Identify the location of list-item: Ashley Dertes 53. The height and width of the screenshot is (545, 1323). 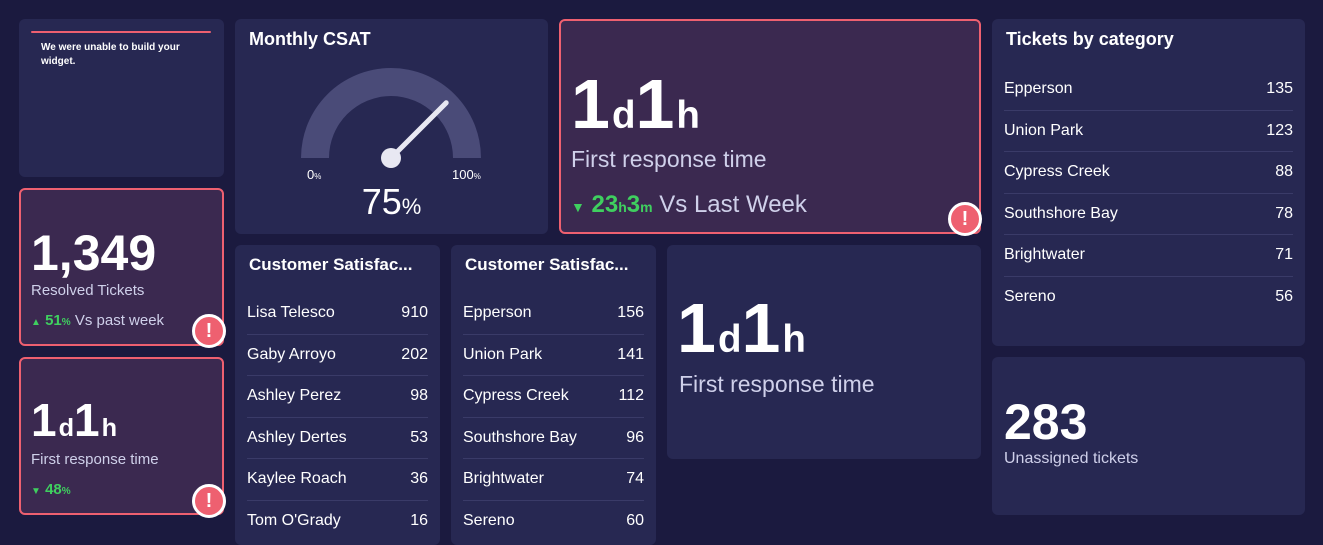
(337, 438).